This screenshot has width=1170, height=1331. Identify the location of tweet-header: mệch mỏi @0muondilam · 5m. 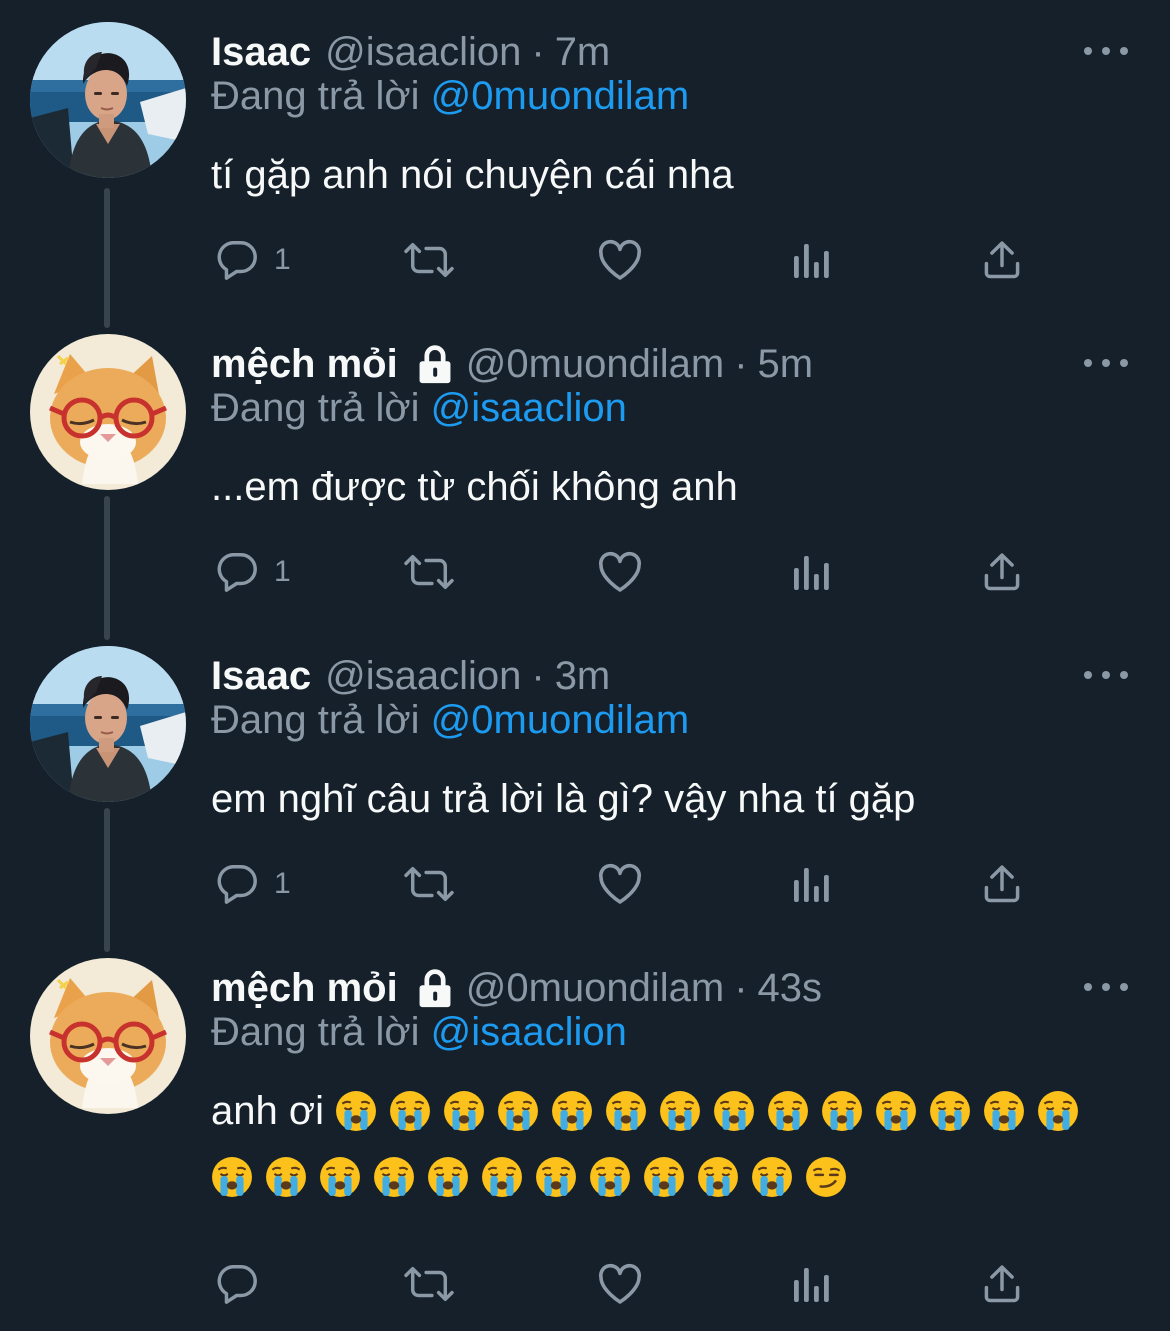
(512, 364).